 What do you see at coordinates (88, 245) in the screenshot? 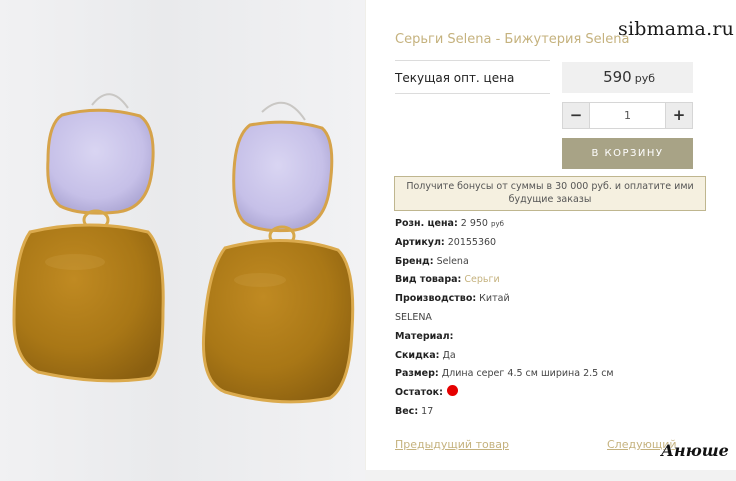
I see `left-earring` at bounding box center [88, 245].